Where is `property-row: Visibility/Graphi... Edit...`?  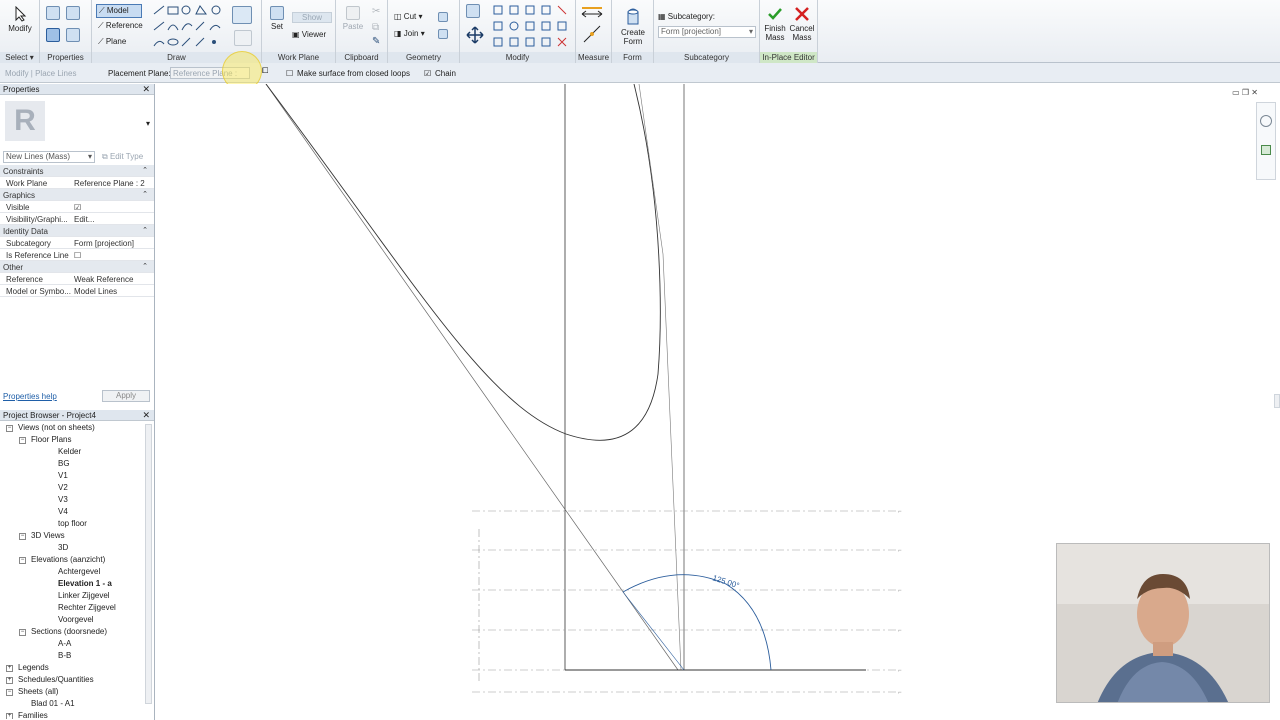 property-row: Visibility/Graphi... Edit... is located at coordinates (77, 219).